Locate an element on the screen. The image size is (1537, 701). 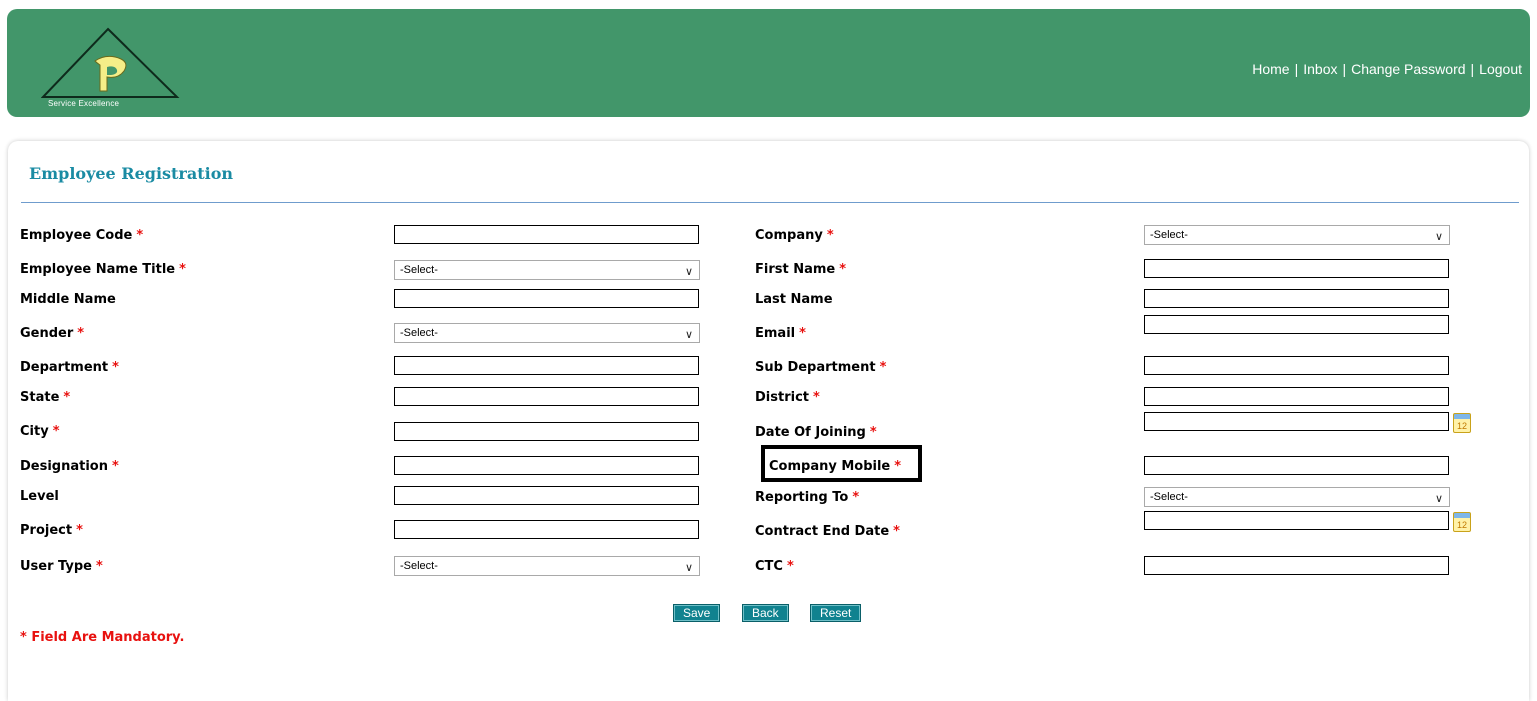
sub-department-label: Sub Department * is located at coordinates (820, 368).